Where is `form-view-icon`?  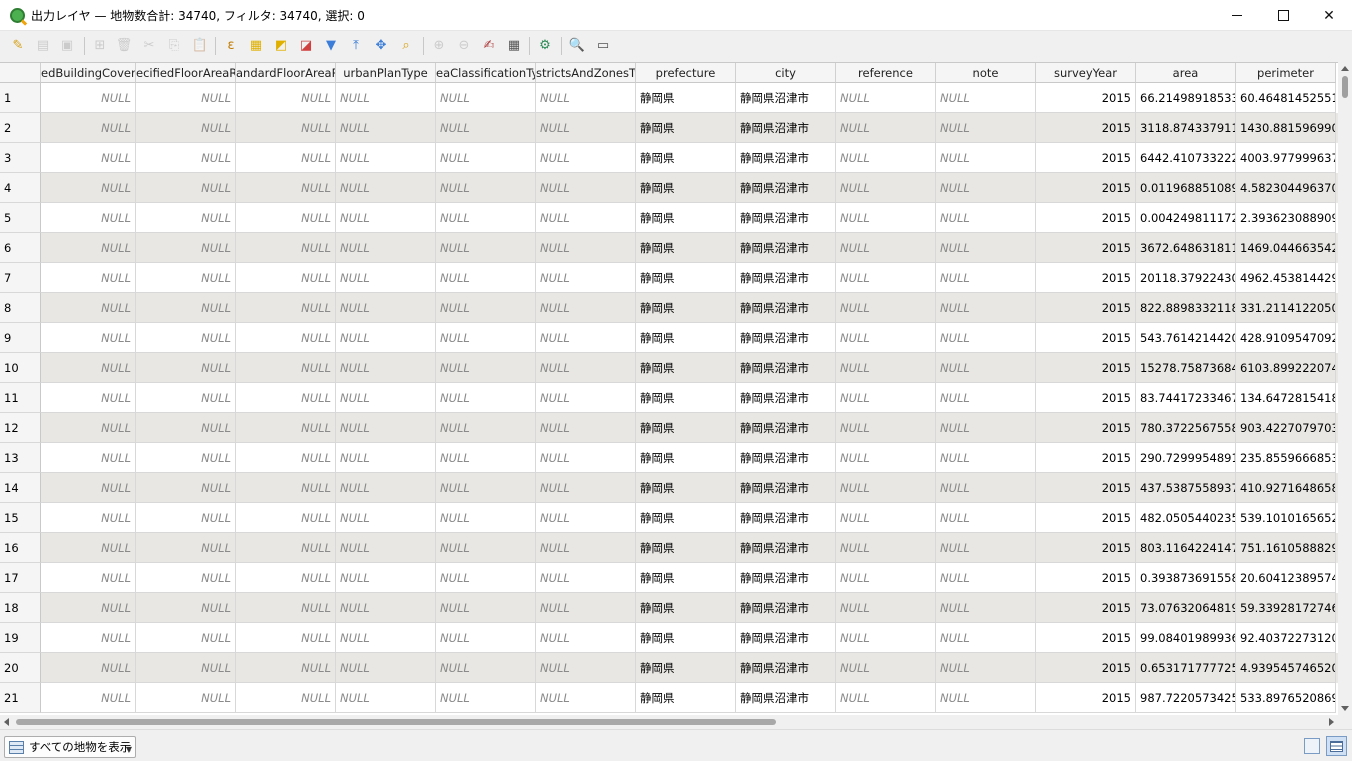
form-view-icon is located at coordinates (1312, 746).